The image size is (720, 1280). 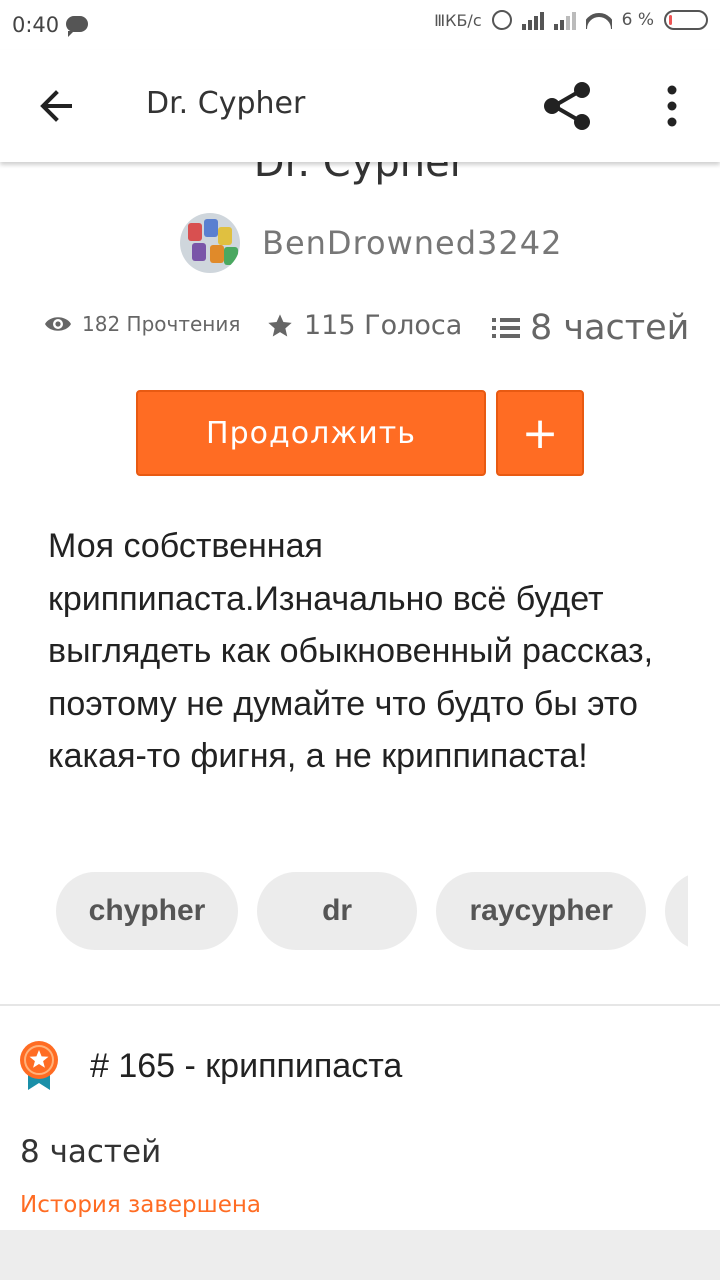 I want to click on eye-icon, so click(x=58, y=324).